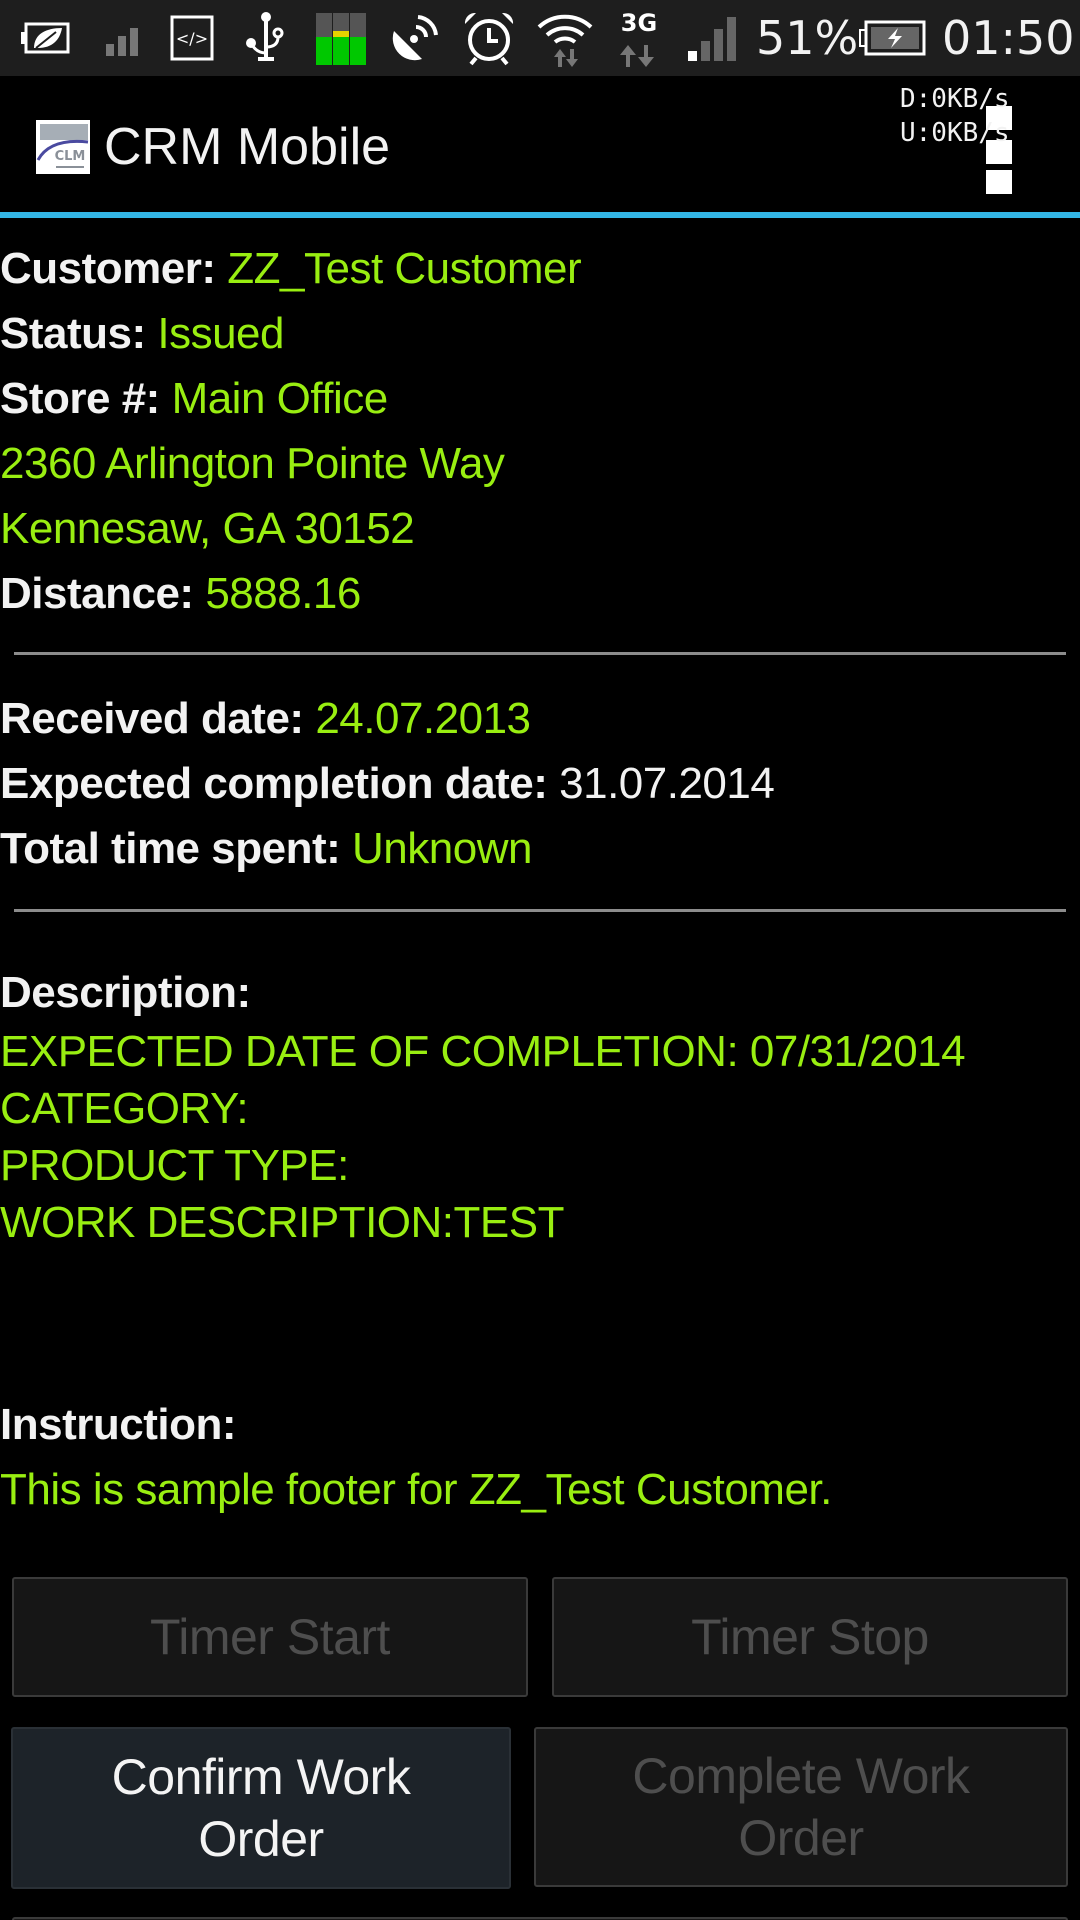  I want to click on satellite-dish-icon, so click(416, 38).